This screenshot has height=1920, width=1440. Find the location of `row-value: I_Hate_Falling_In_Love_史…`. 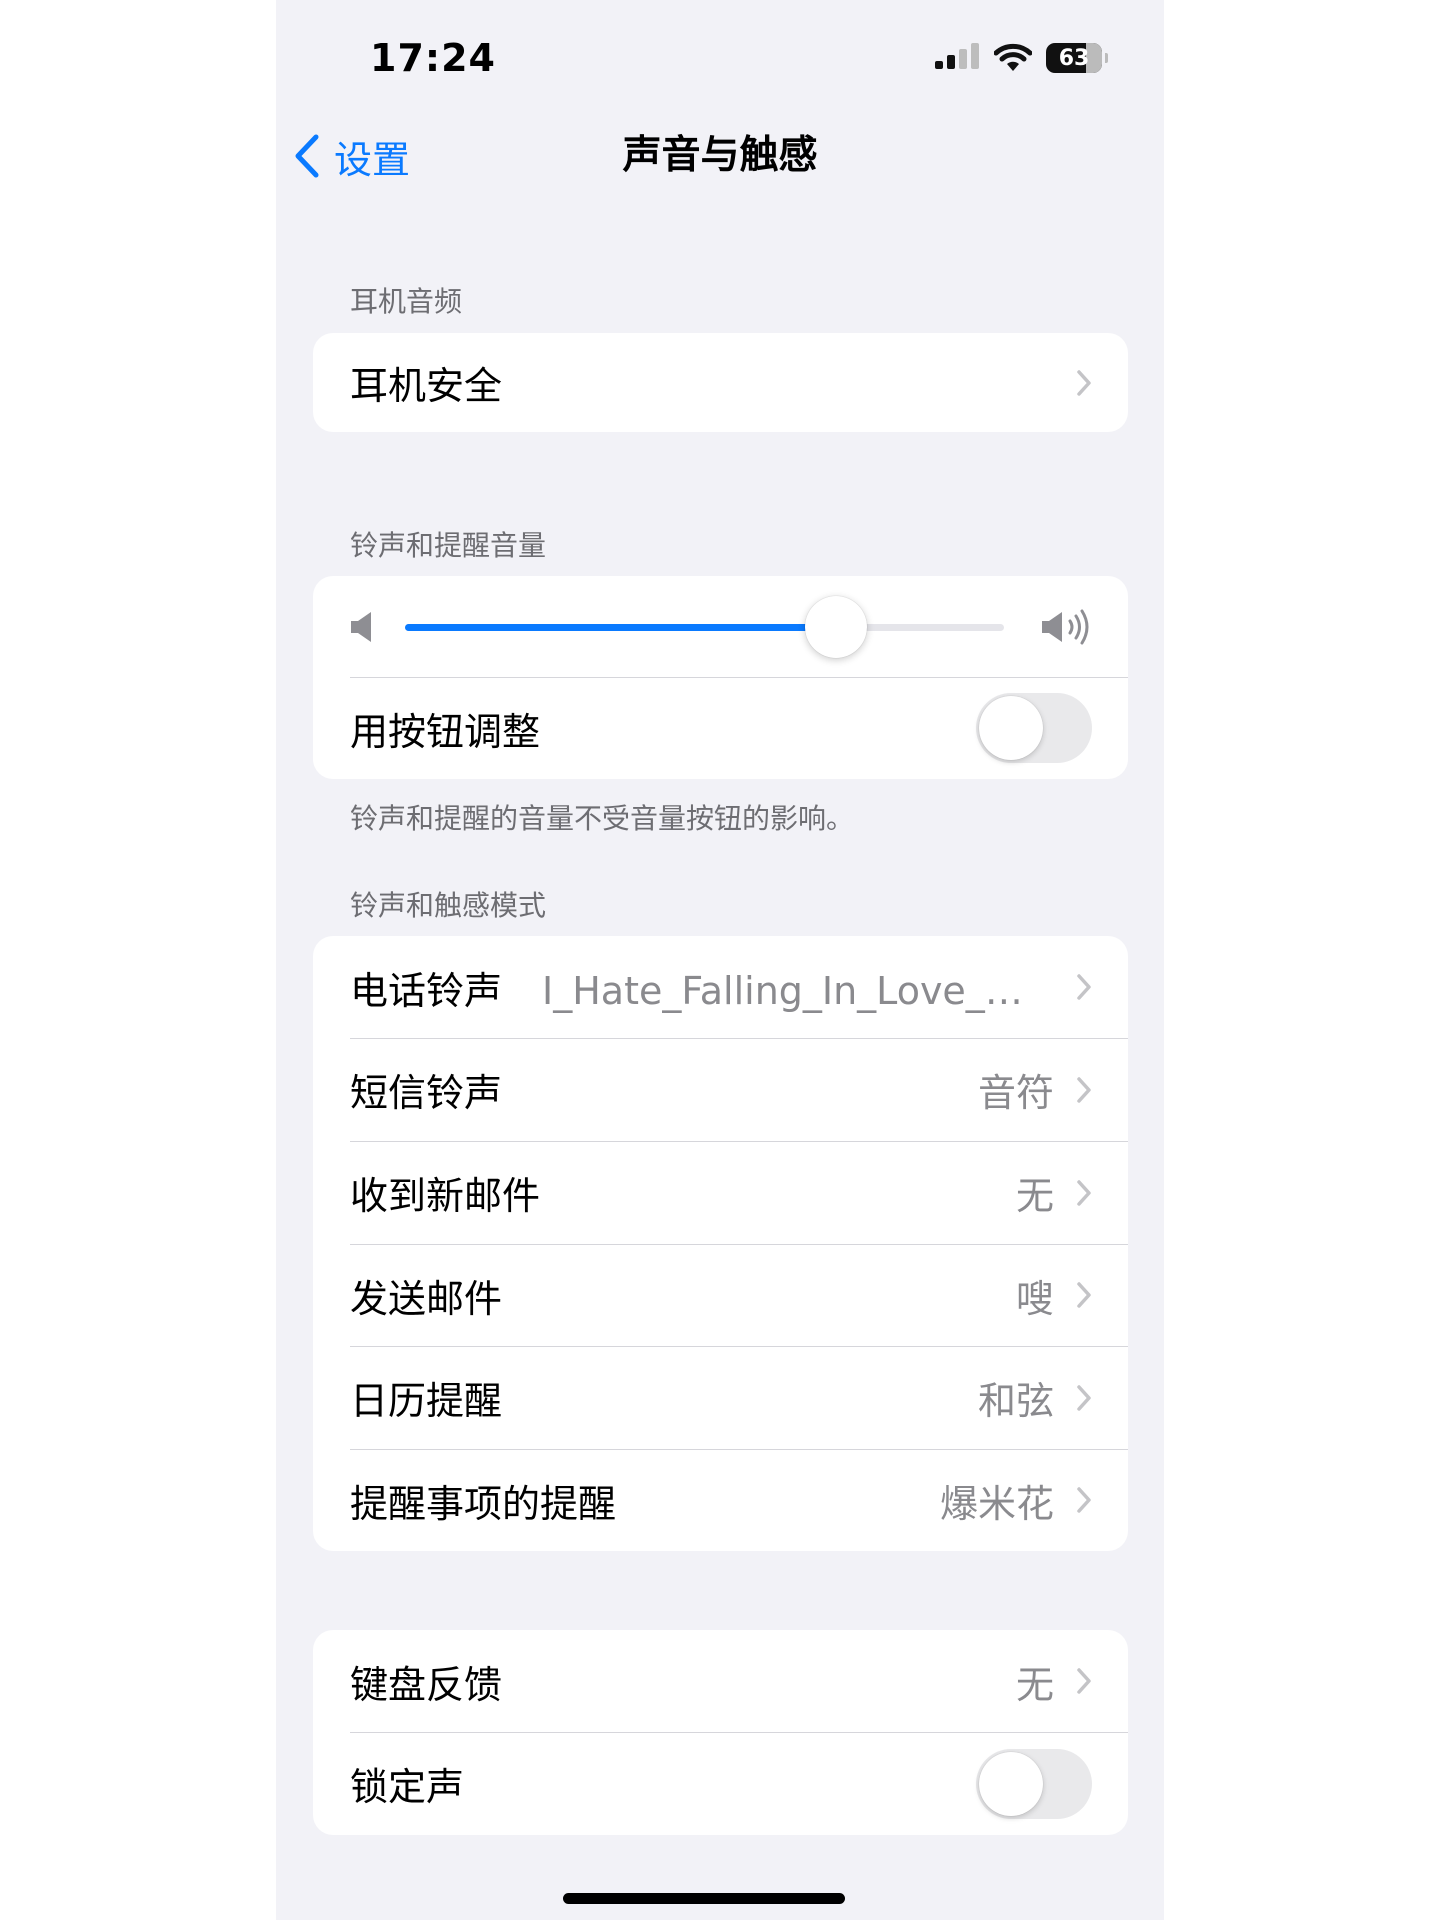

row-value: I_Hate_Falling_In_Love_史… is located at coordinates (798, 990).